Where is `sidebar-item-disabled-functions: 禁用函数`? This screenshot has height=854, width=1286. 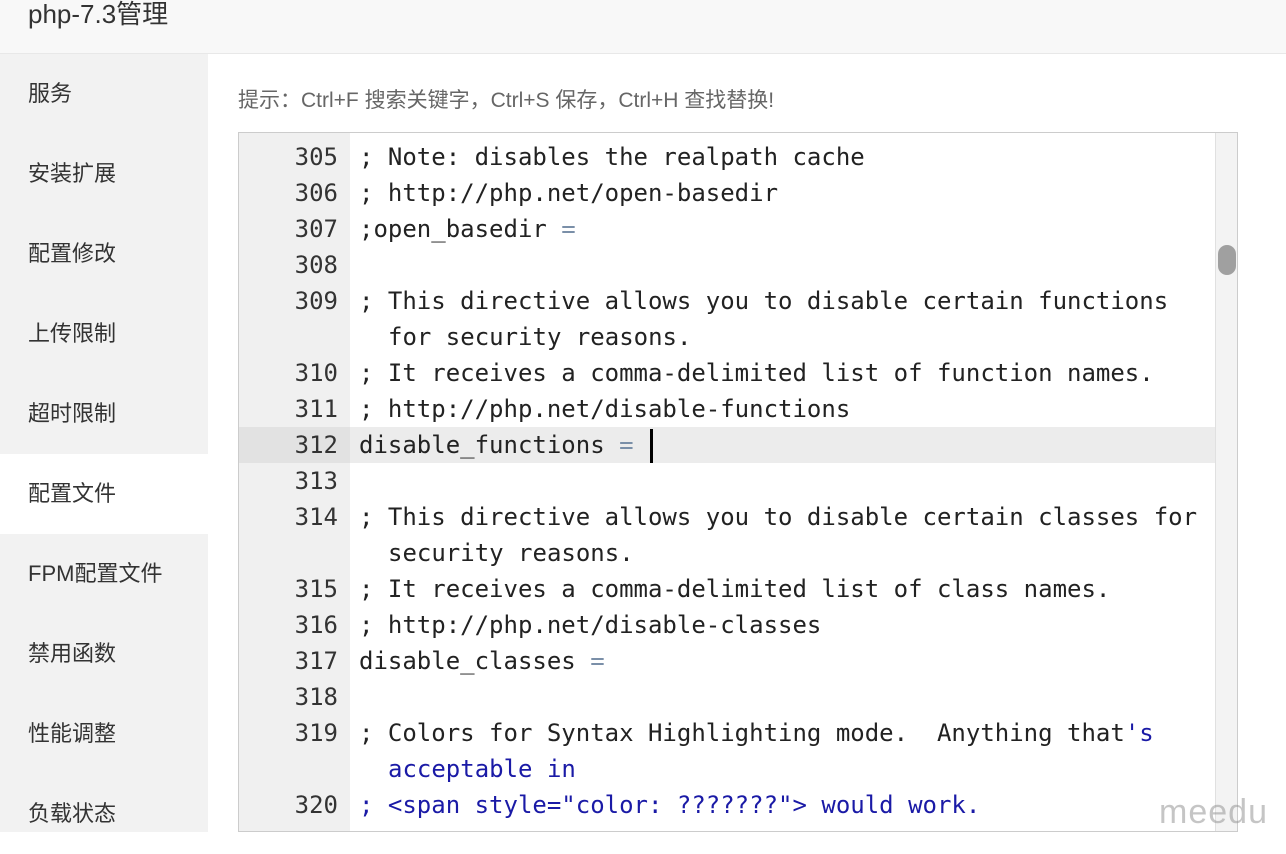 sidebar-item-disabled-functions: 禁用函数 is located at coordinates (104, 654).